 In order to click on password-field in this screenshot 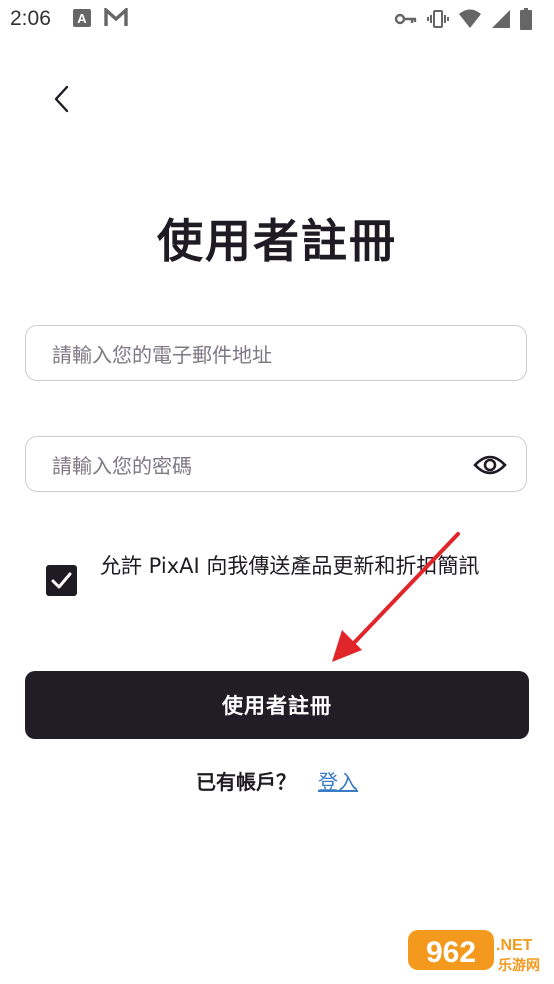, I will do `click(276, 464)`.